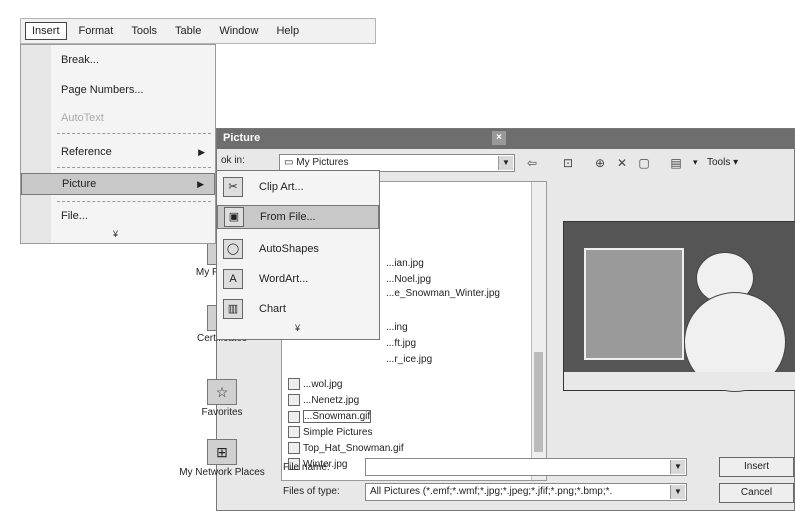 This screenshot has width=795, height=511. Describe the element at coordinates (118, 152) in the screenshot. I see `menu-item-reference: Reference ▶` at that location.